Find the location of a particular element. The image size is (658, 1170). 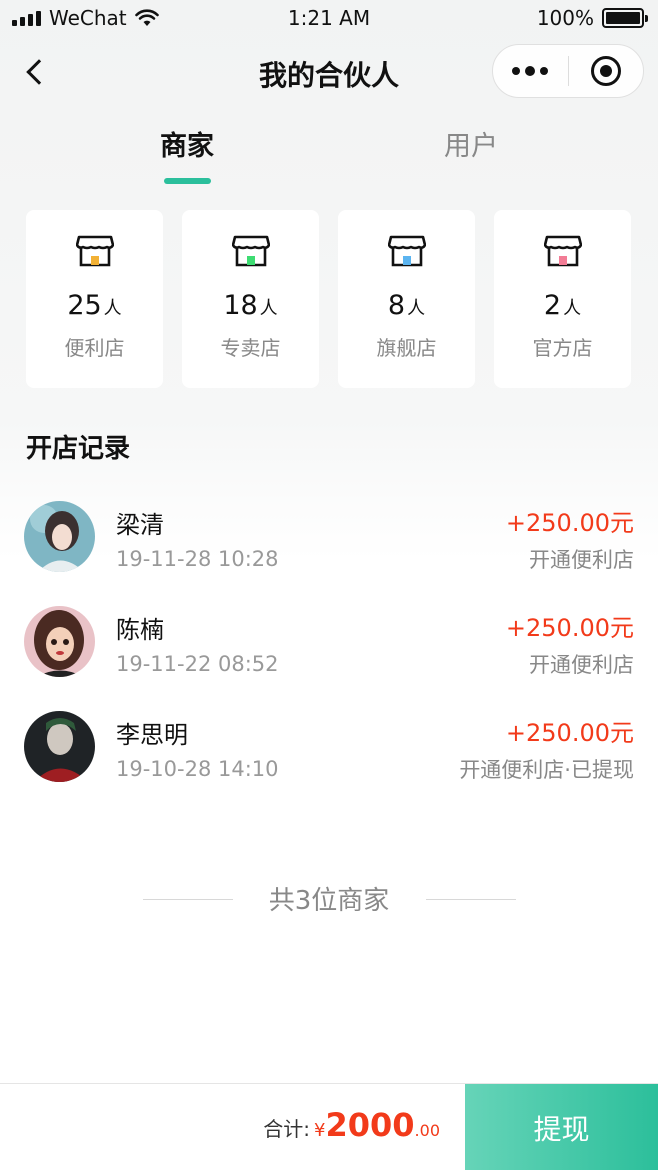

store-type-cards: 25 人 便利店 18 人 专卖店 8人 旗舰店 2人 官方店 is located at coordinates (329, 300).